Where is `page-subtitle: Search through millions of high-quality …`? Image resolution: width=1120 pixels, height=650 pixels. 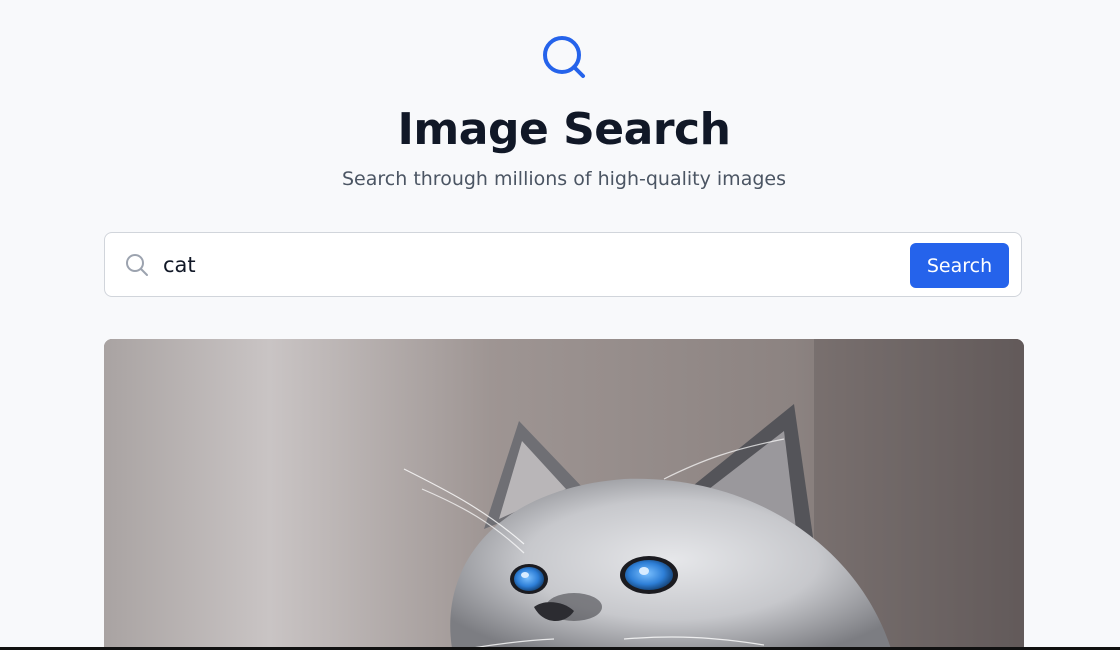
page-subtitle: Search through millions of high-quality … is located at coordinates (564, 179).